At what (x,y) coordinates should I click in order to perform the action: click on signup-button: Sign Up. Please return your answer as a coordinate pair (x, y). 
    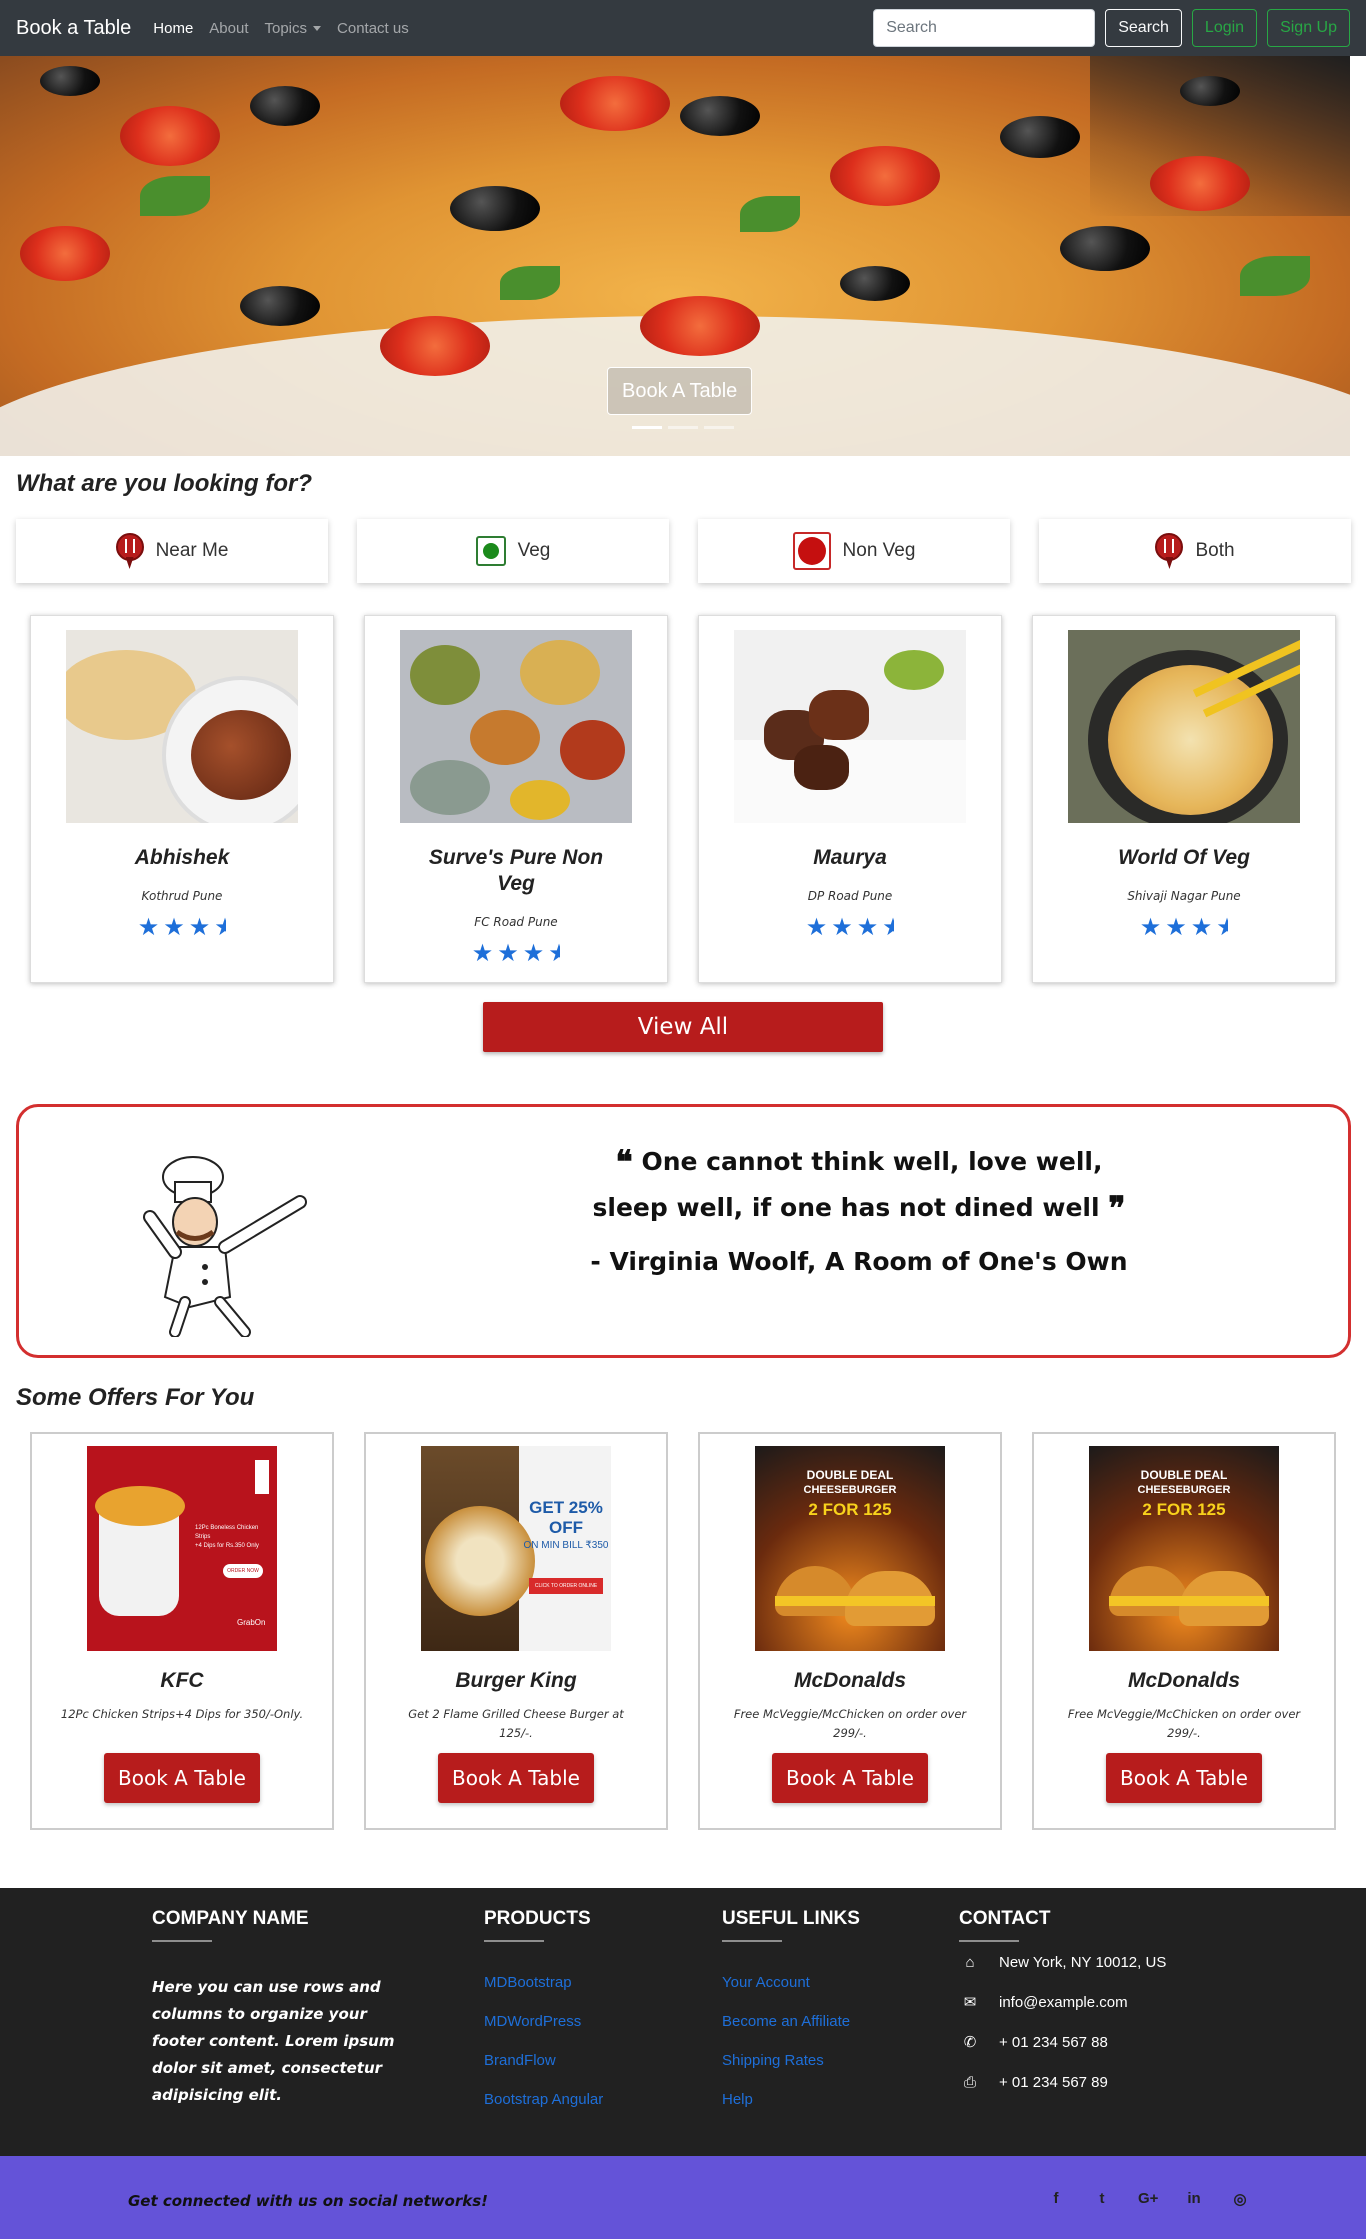
    Looking at the image, I should click on (1308, 28).